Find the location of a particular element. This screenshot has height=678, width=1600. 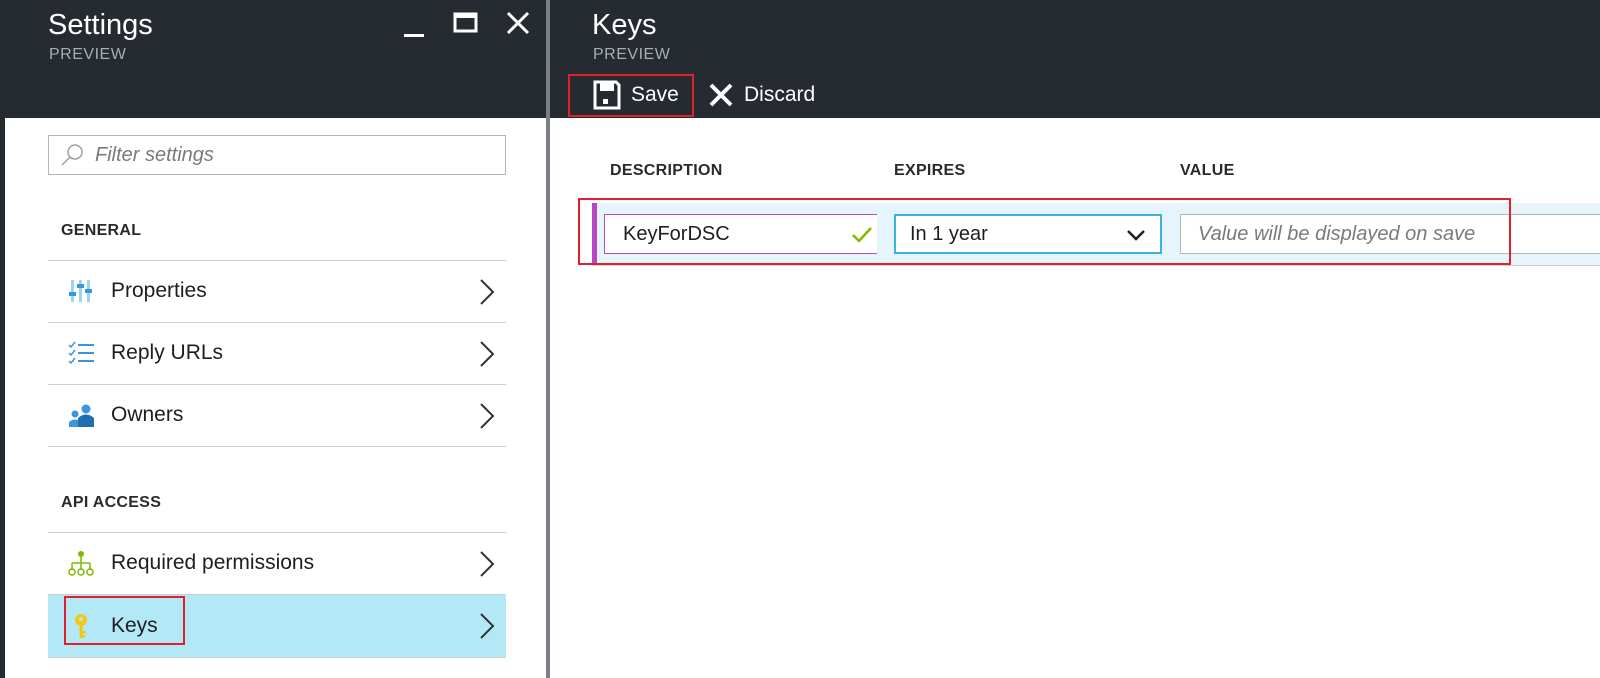

column-header-description: DESCRIPTION is located at coordinates (666, 170).